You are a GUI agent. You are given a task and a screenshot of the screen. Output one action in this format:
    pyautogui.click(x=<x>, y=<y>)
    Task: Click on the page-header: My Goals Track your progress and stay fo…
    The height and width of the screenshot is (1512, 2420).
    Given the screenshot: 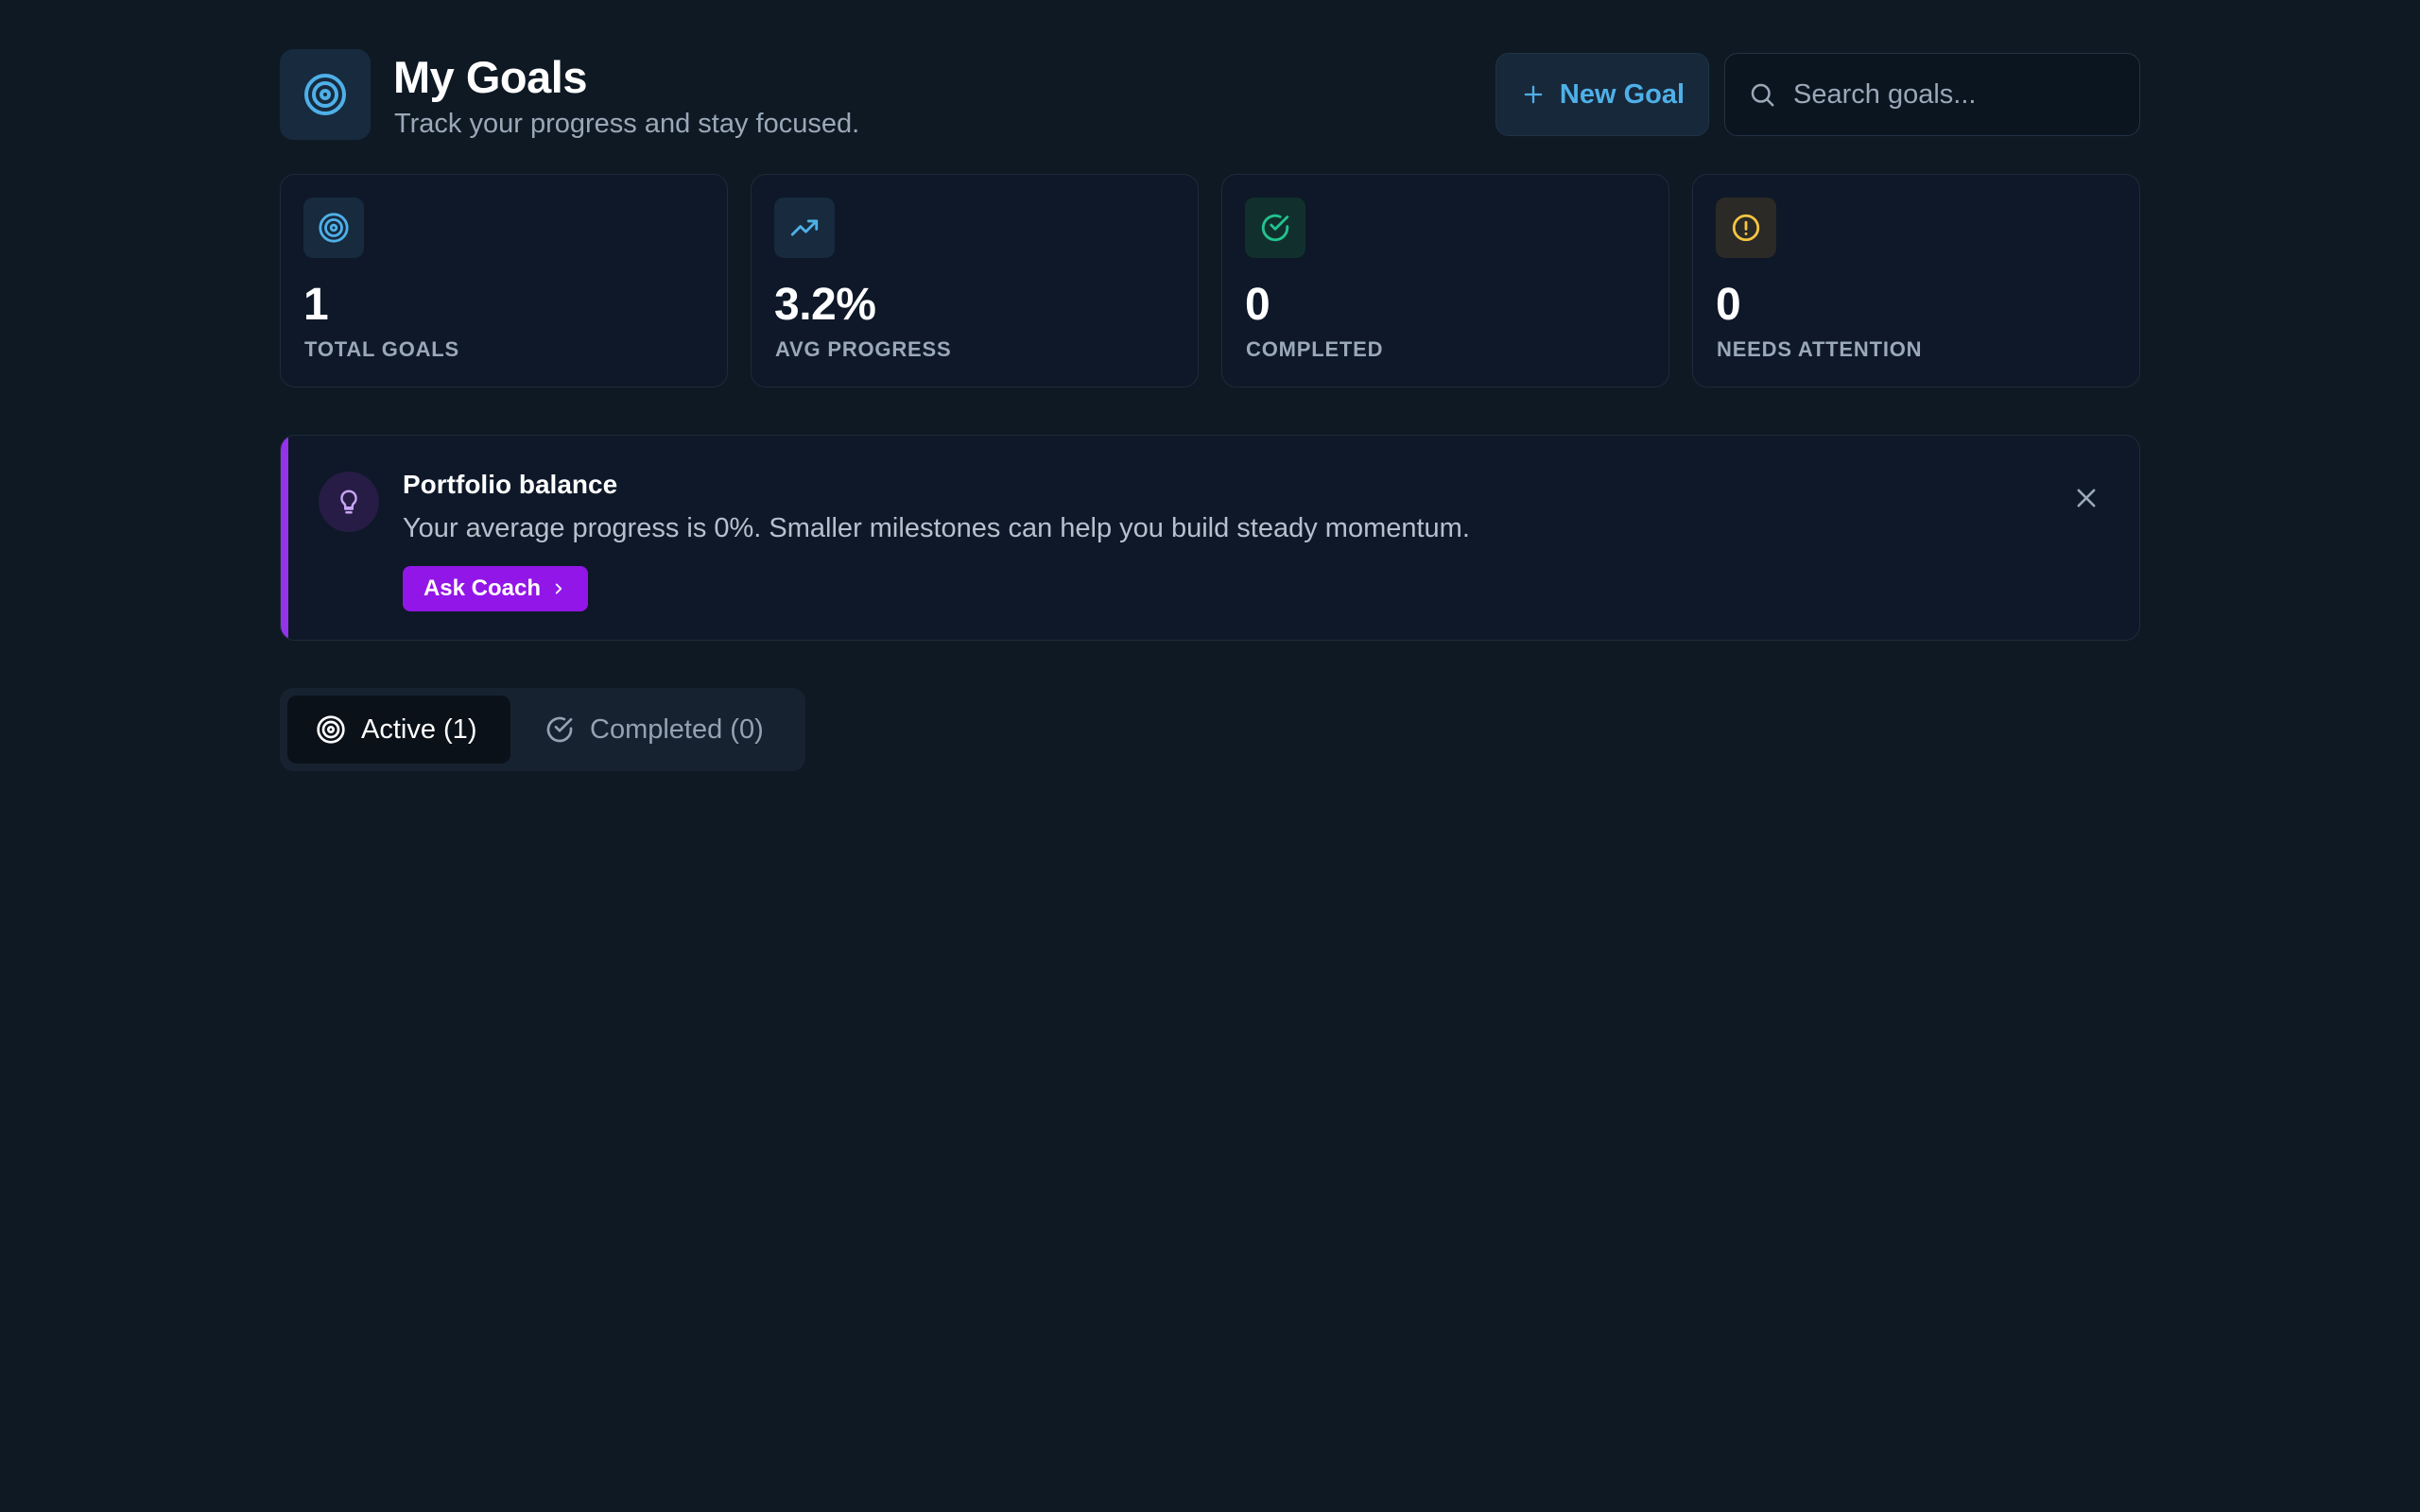 What is the action you would take?
    pyautogui.click(x=1210, y=94)
    